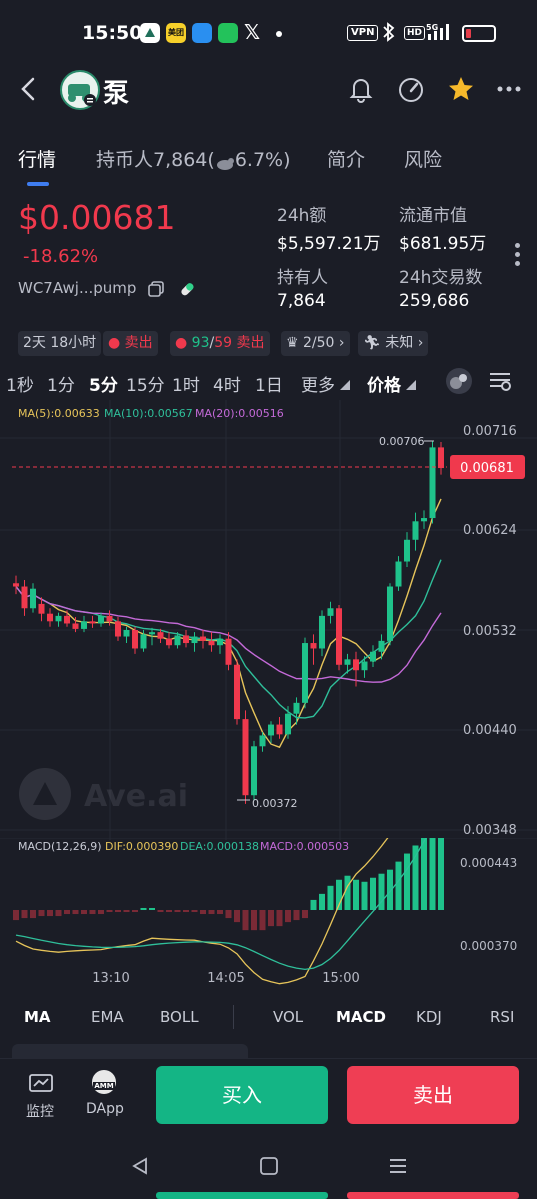 The image size is (537, 1199). What do you see at coordinates (37, 1017) in the screenshot?
I see `indicator-tab-ma: MA` at bounding box center [37, 1017].